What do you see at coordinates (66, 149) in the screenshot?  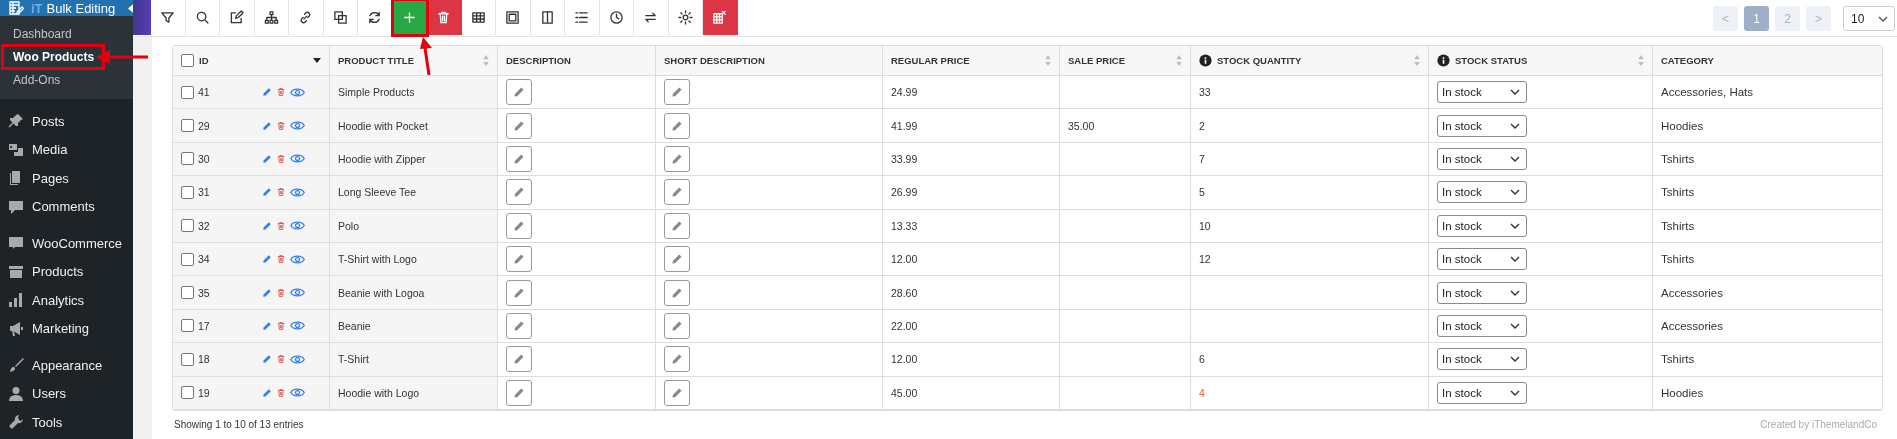 I see `menu-item: Media` at bounding box center [66, 149].